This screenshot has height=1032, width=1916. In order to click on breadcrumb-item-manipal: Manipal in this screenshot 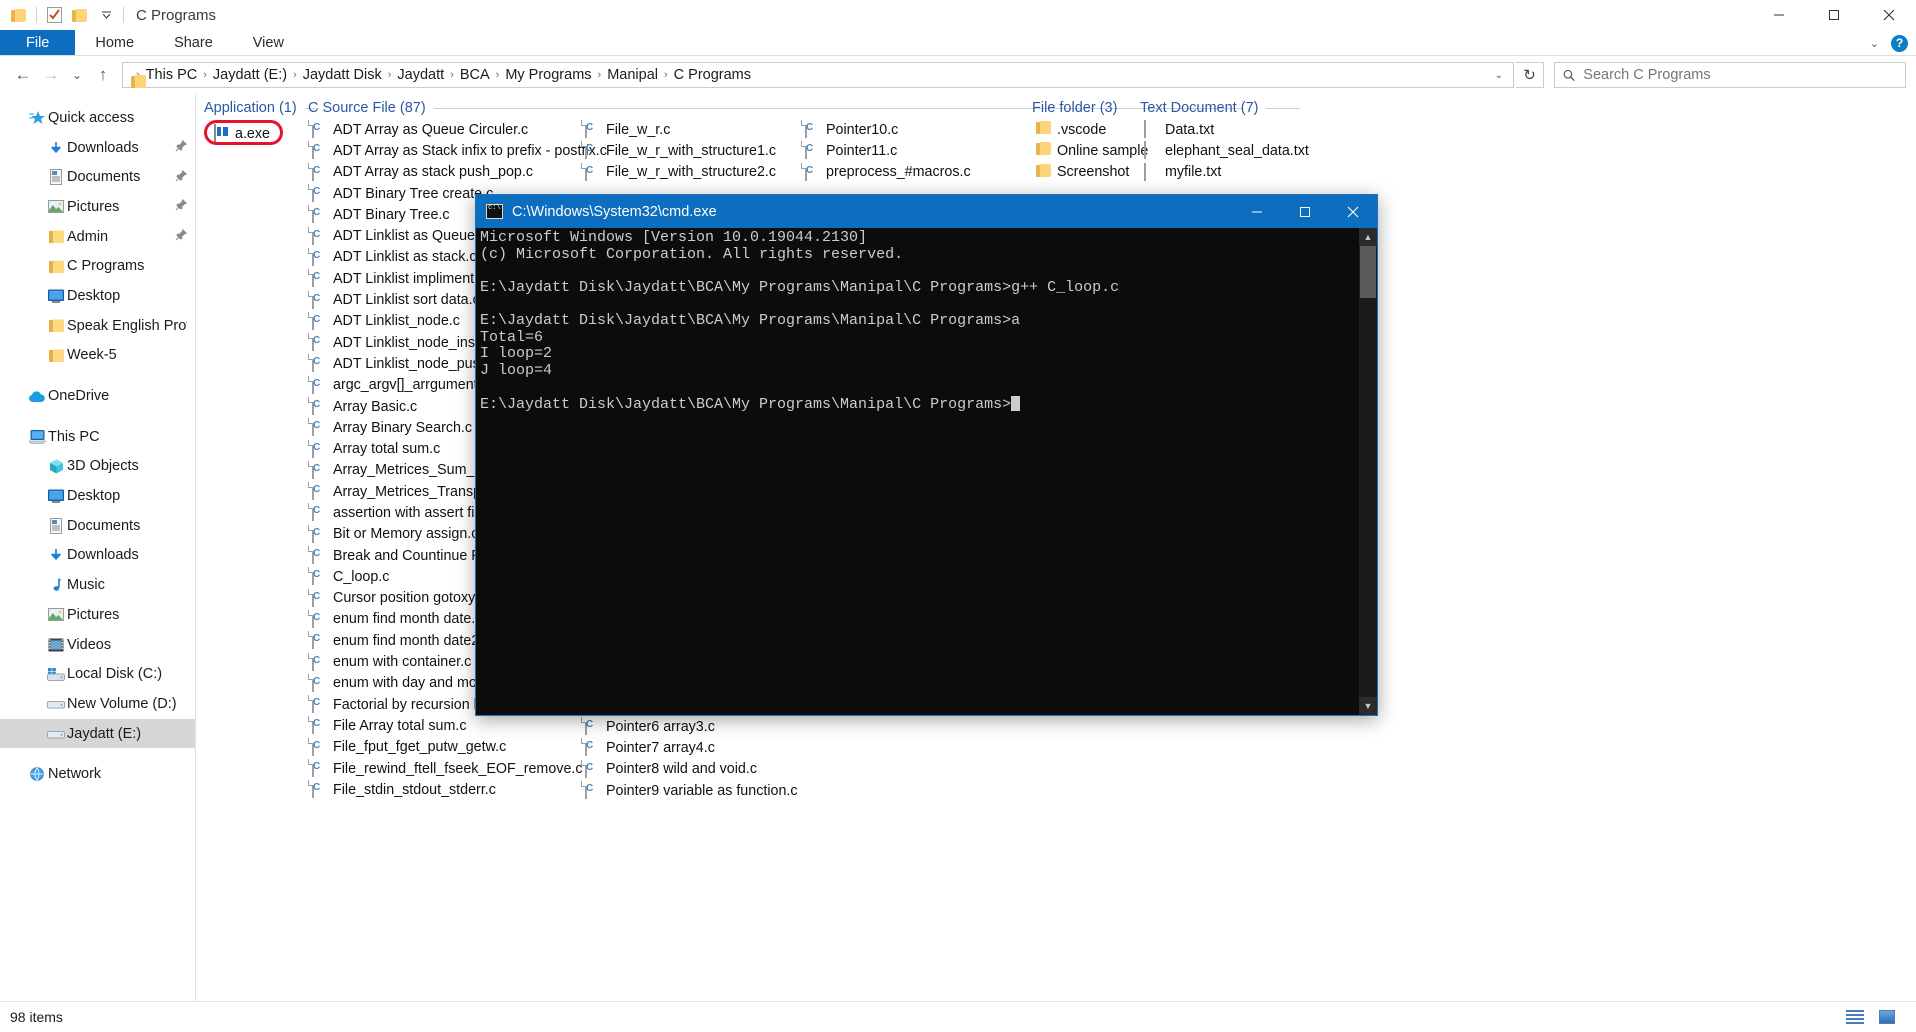, I will do `click(632, 75)`.